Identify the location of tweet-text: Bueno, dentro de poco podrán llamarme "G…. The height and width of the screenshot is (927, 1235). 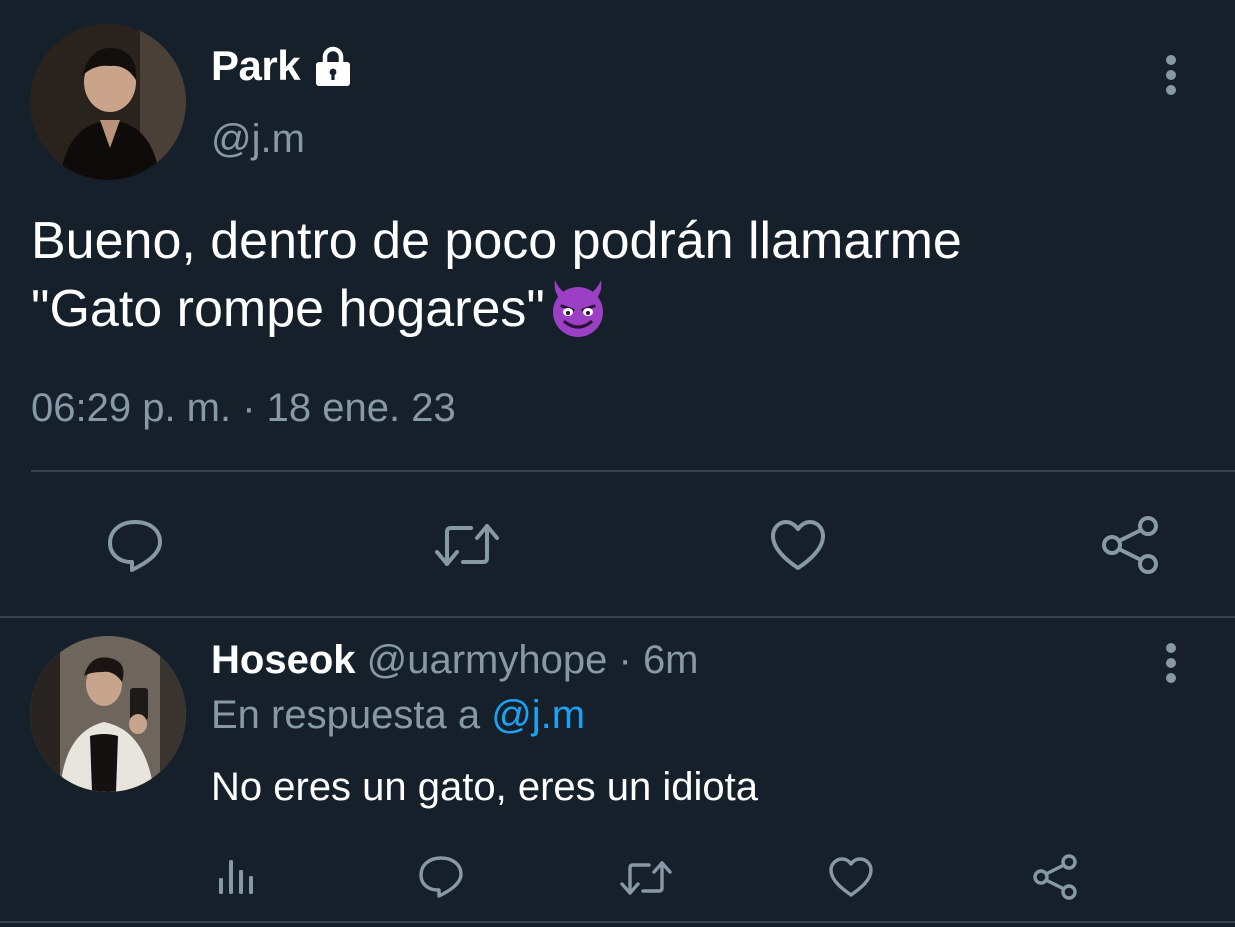
(606, 275).